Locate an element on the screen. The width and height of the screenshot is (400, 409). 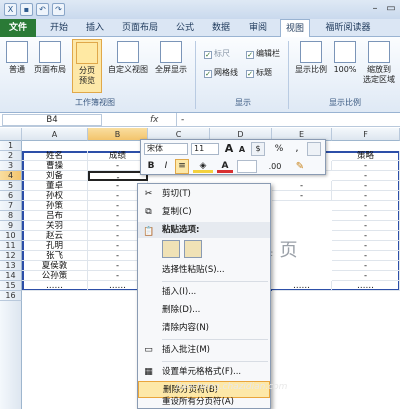
zoom-selection-button: 缩放到 选定区域 is located at coordinates (379, 63).